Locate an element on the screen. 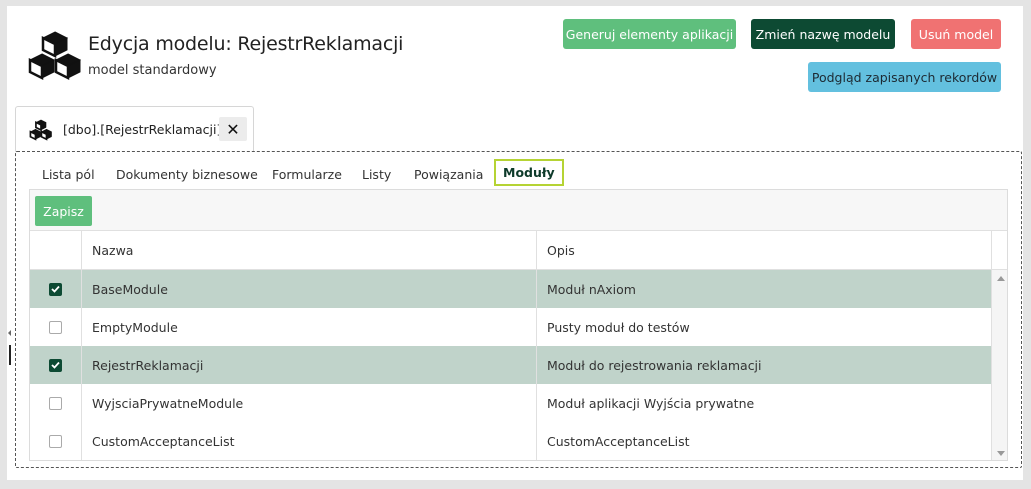 This screenshot has width=1031, height=489. table-row: EmptyModule Pusty moduł do testów is located at coordinates (510, 327).